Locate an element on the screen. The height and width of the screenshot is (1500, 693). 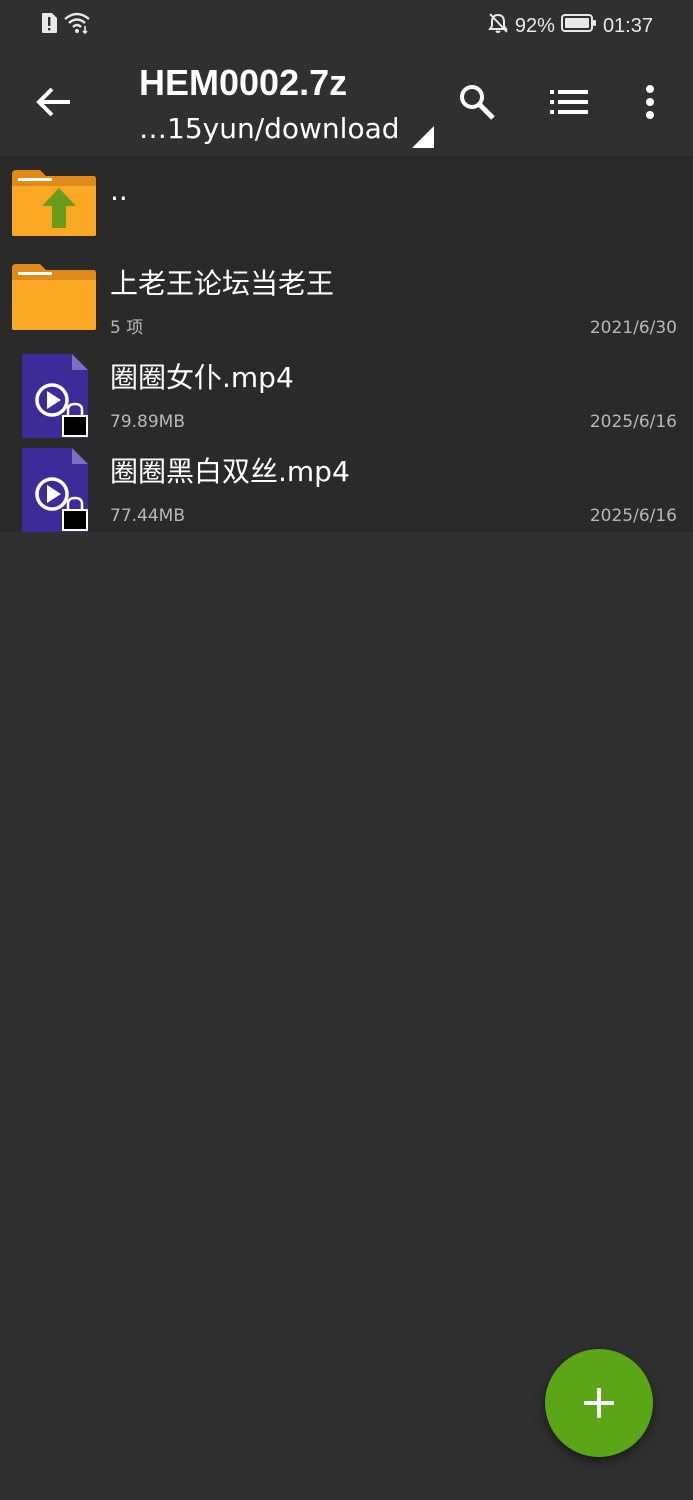
battery-percent: 92% is located at coordinates (534, 25).